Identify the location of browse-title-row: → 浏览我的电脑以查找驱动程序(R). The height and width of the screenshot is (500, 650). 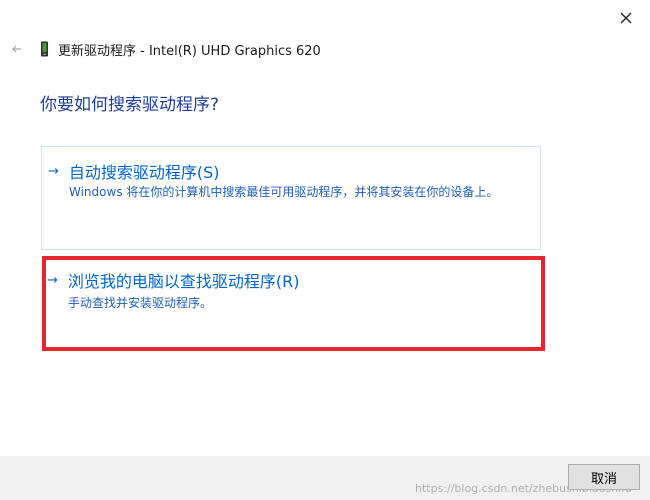
(173, 280).